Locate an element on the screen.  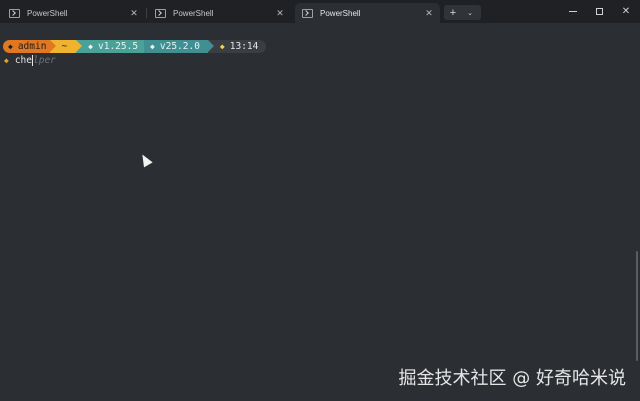
maximize-button is located at coordinates (599, 11).